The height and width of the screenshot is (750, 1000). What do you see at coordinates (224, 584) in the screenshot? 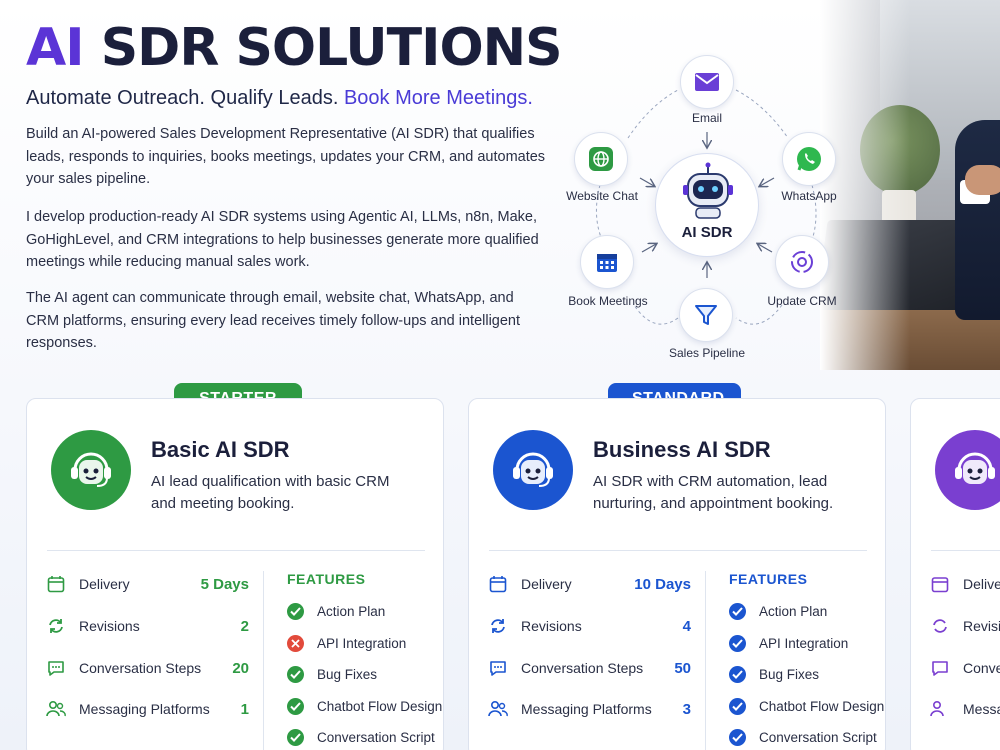
I see `stat-value: 5 Days` at bounding box center [224, 584].